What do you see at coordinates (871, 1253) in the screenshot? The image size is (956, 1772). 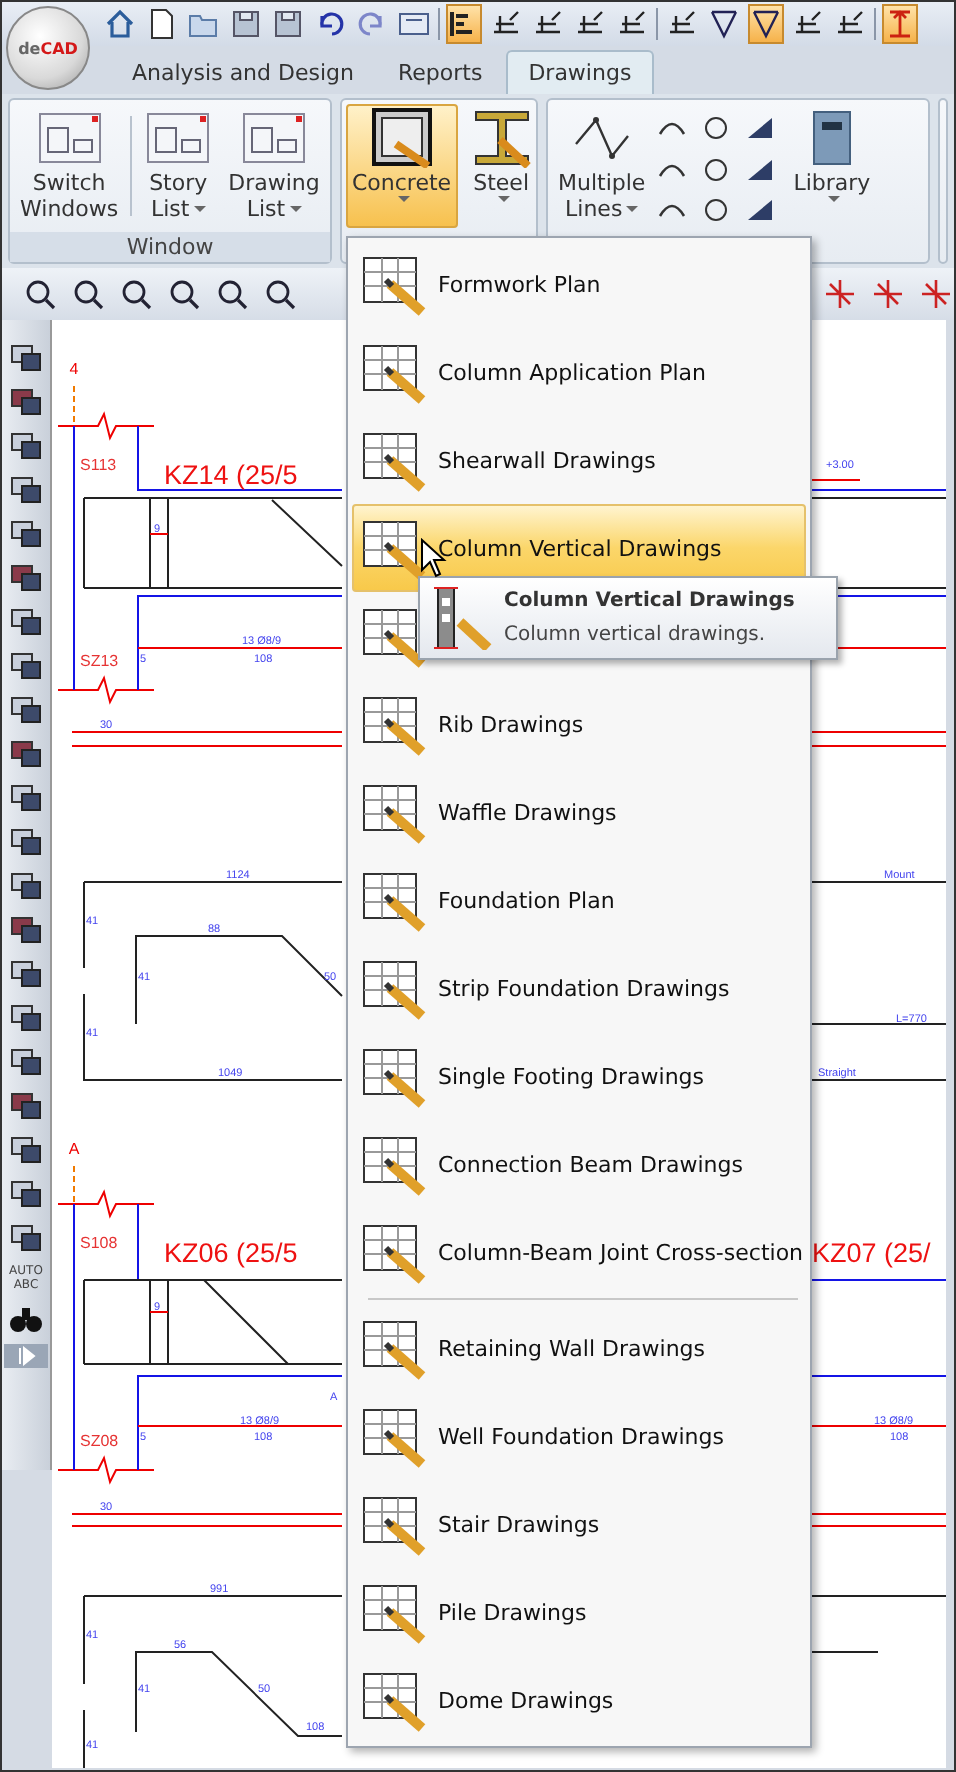 I see `column-title: KZ07 (25/` at bounding box center [871, 1253].